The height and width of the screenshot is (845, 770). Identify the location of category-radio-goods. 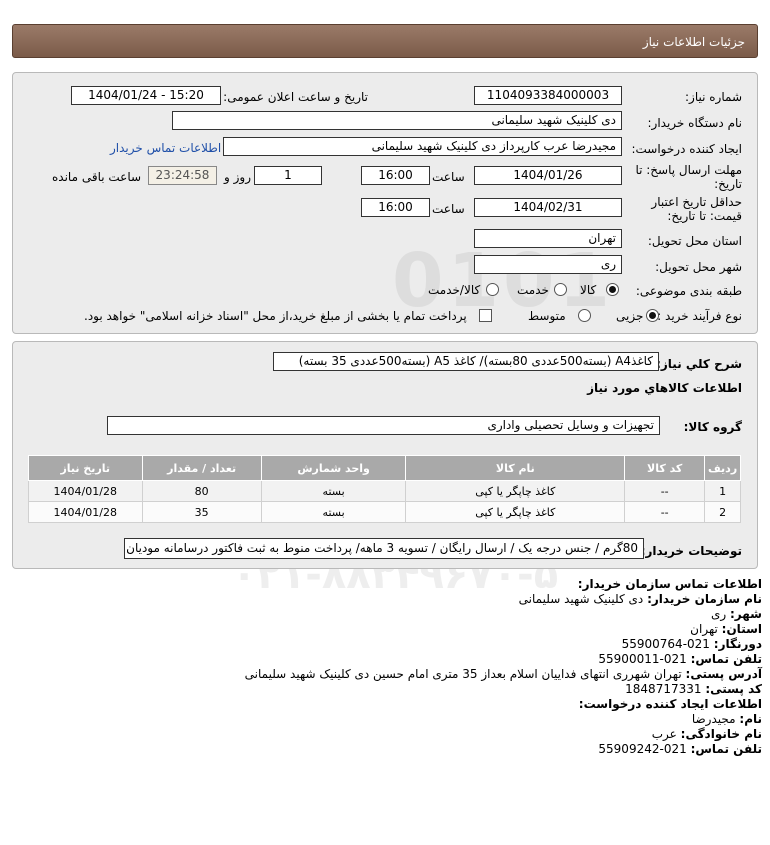
(612, 289).